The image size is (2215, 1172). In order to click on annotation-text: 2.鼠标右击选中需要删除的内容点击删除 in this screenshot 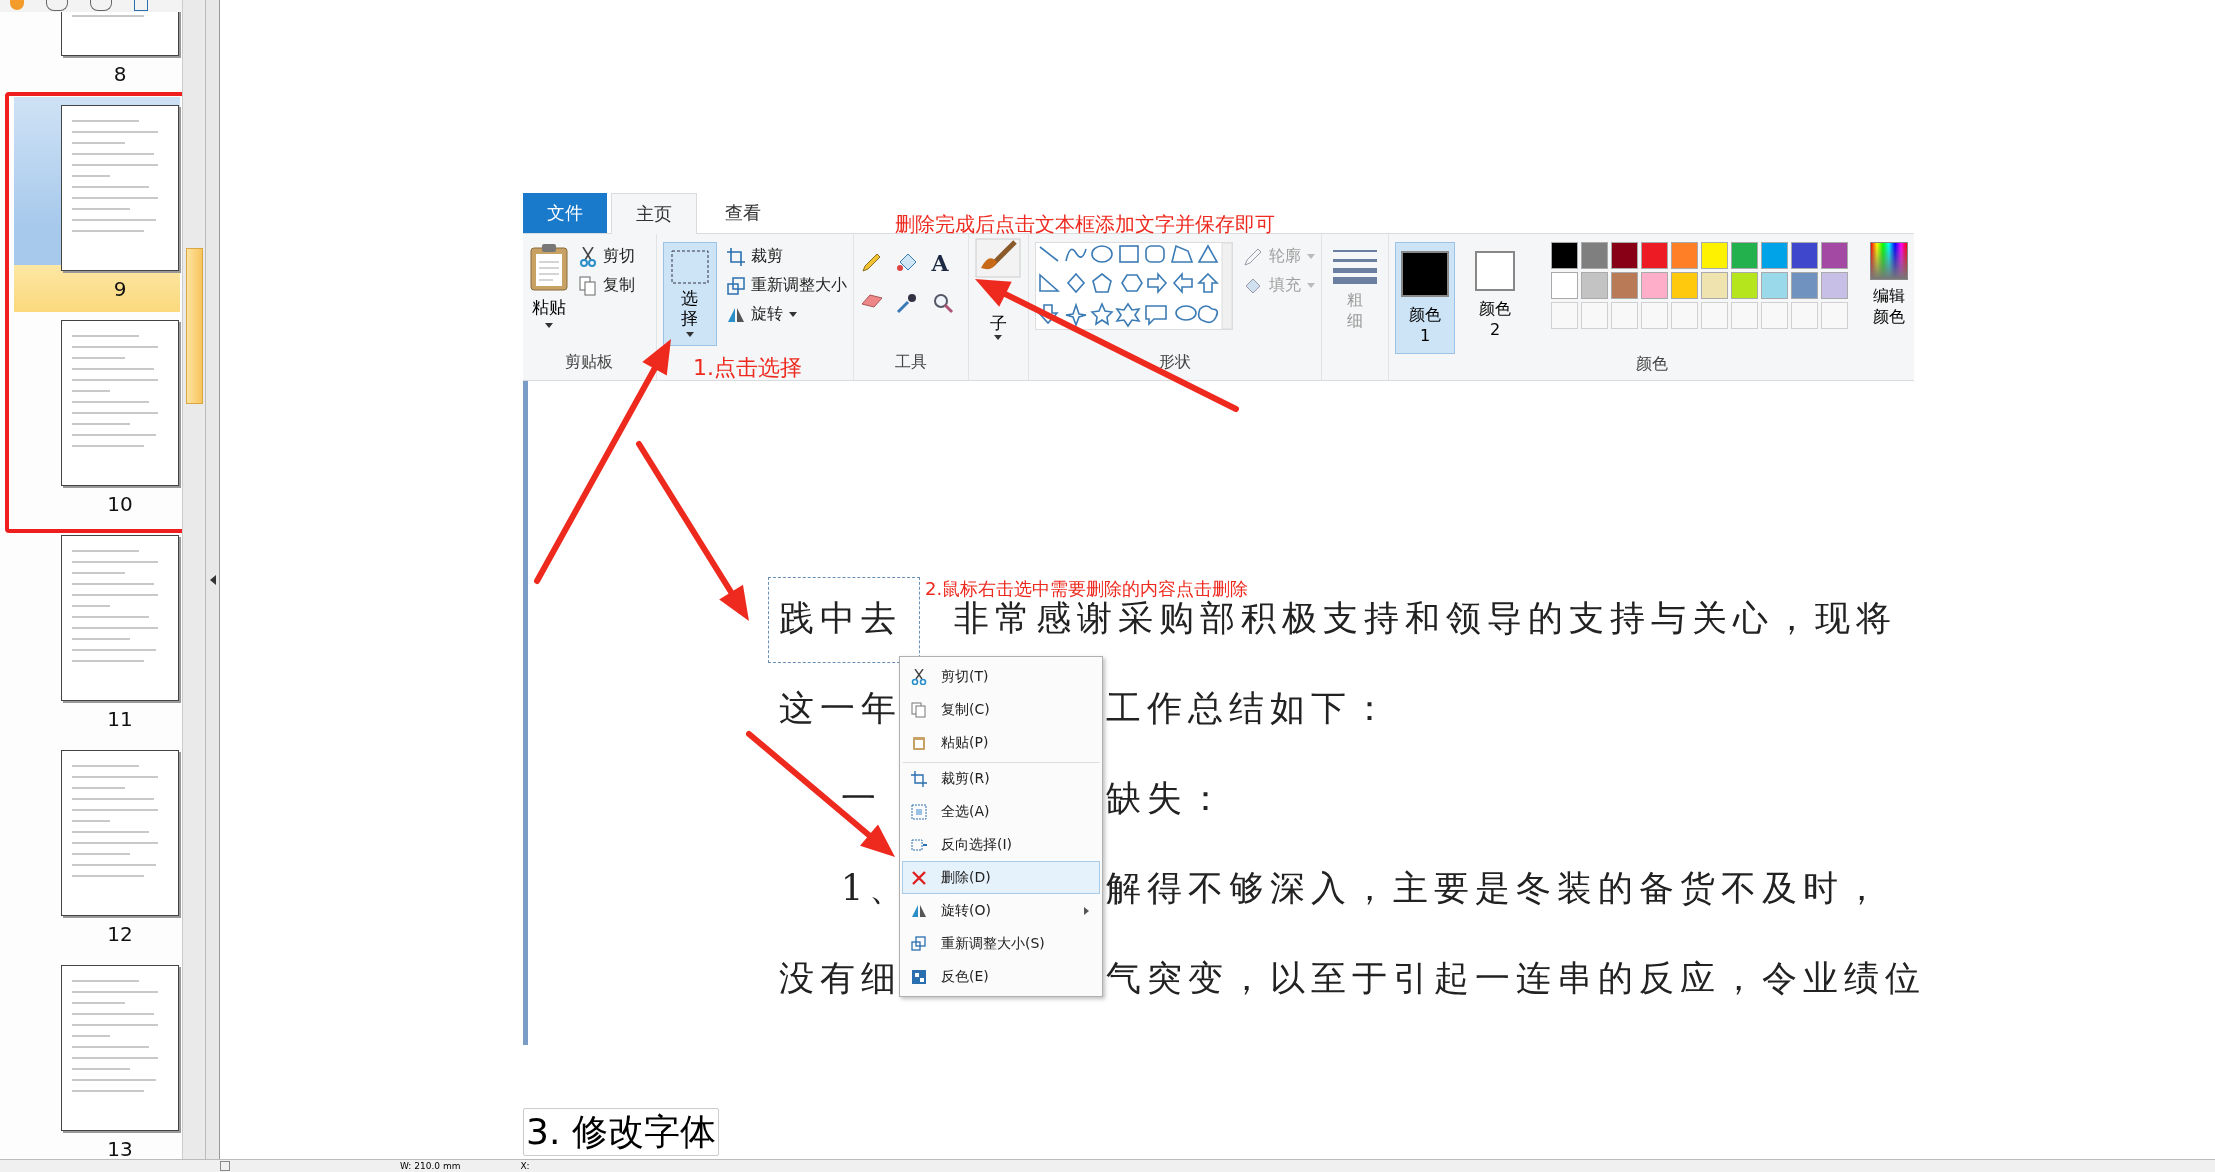, I will do `click(1087, 588)`.